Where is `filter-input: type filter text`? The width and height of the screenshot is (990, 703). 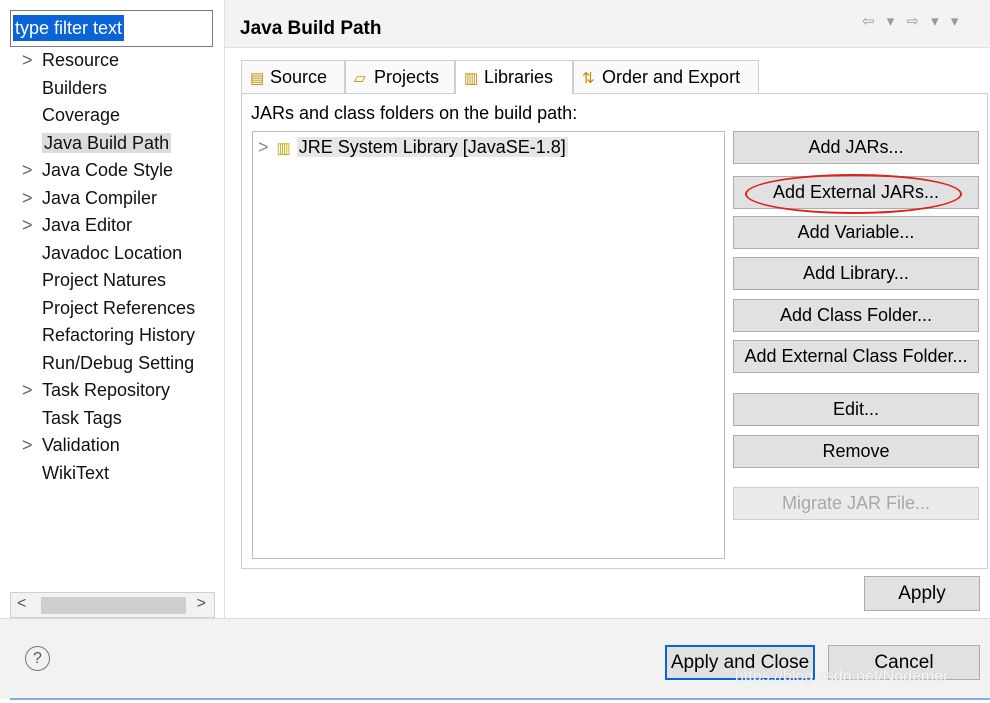
filter-input: type filter text is located at coordinates (111, 28).